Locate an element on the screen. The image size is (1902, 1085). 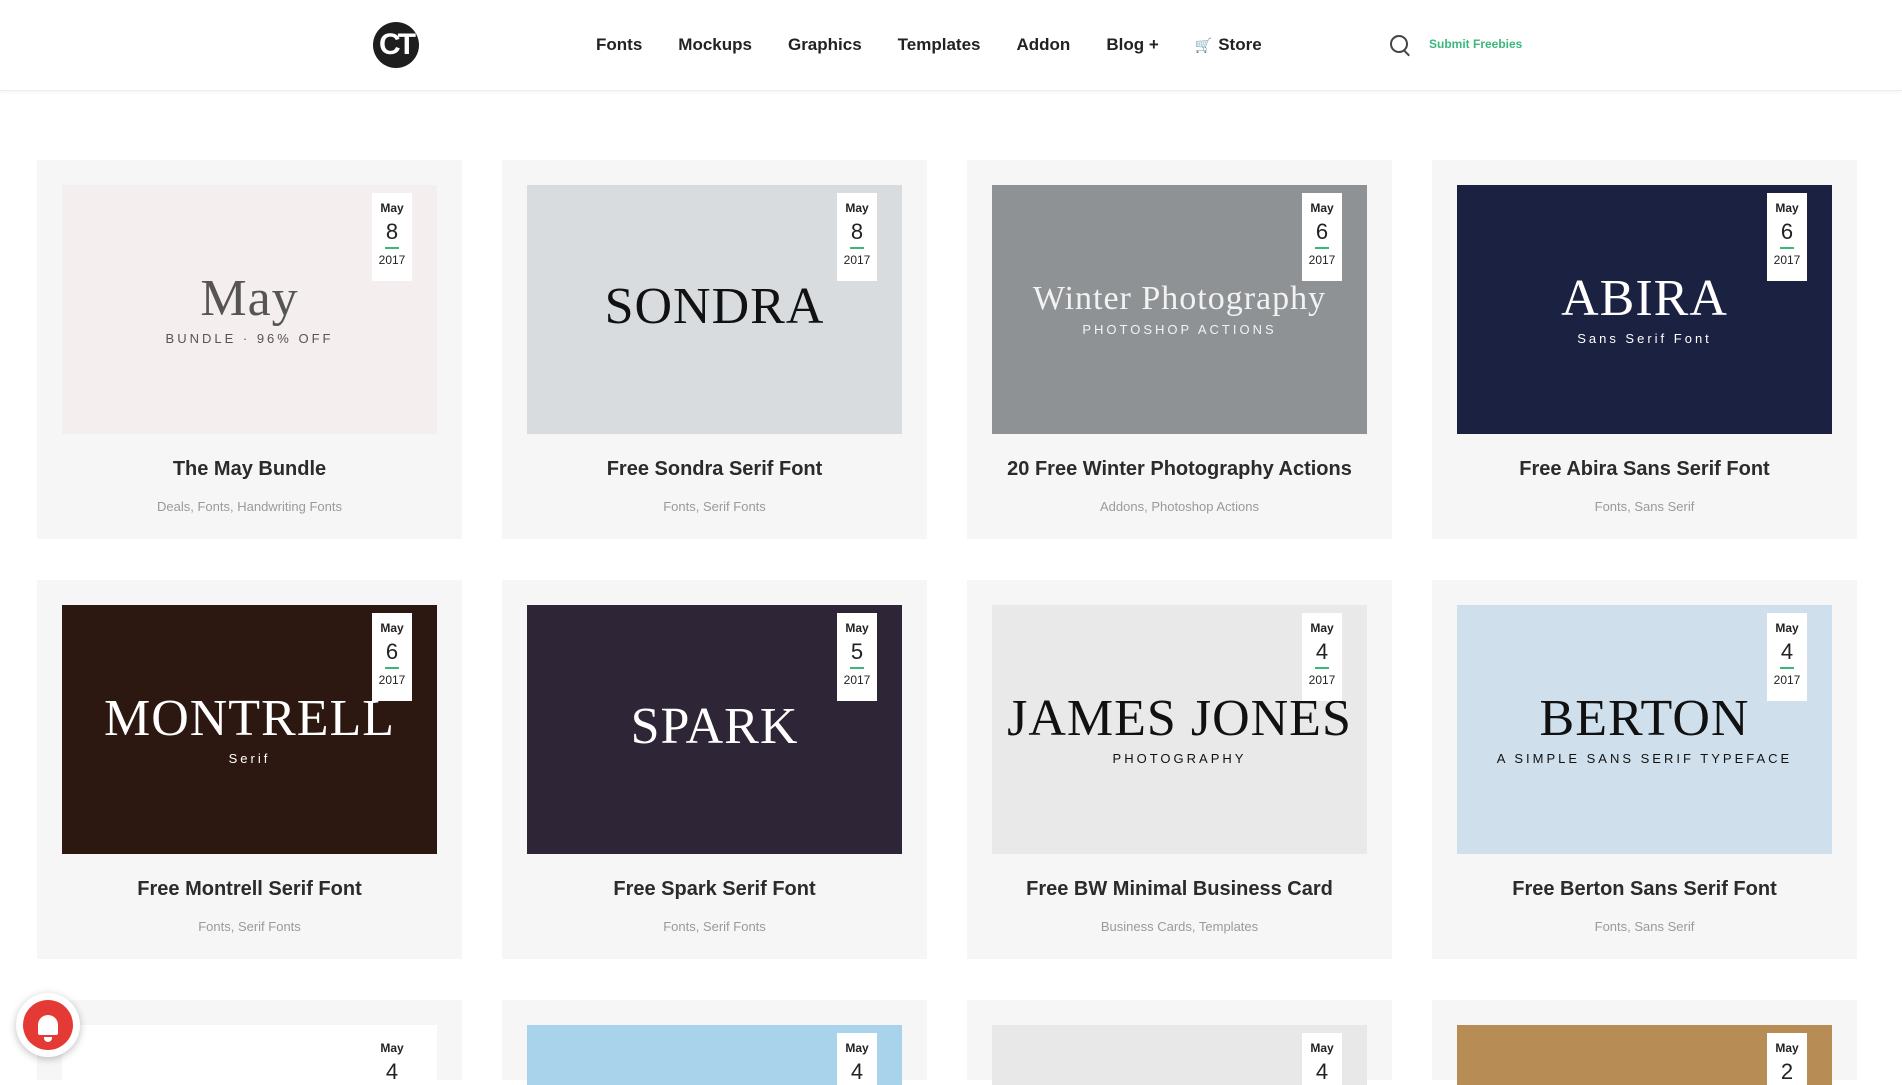
post-title: The May Bundle is located at coordinates (249, 469).